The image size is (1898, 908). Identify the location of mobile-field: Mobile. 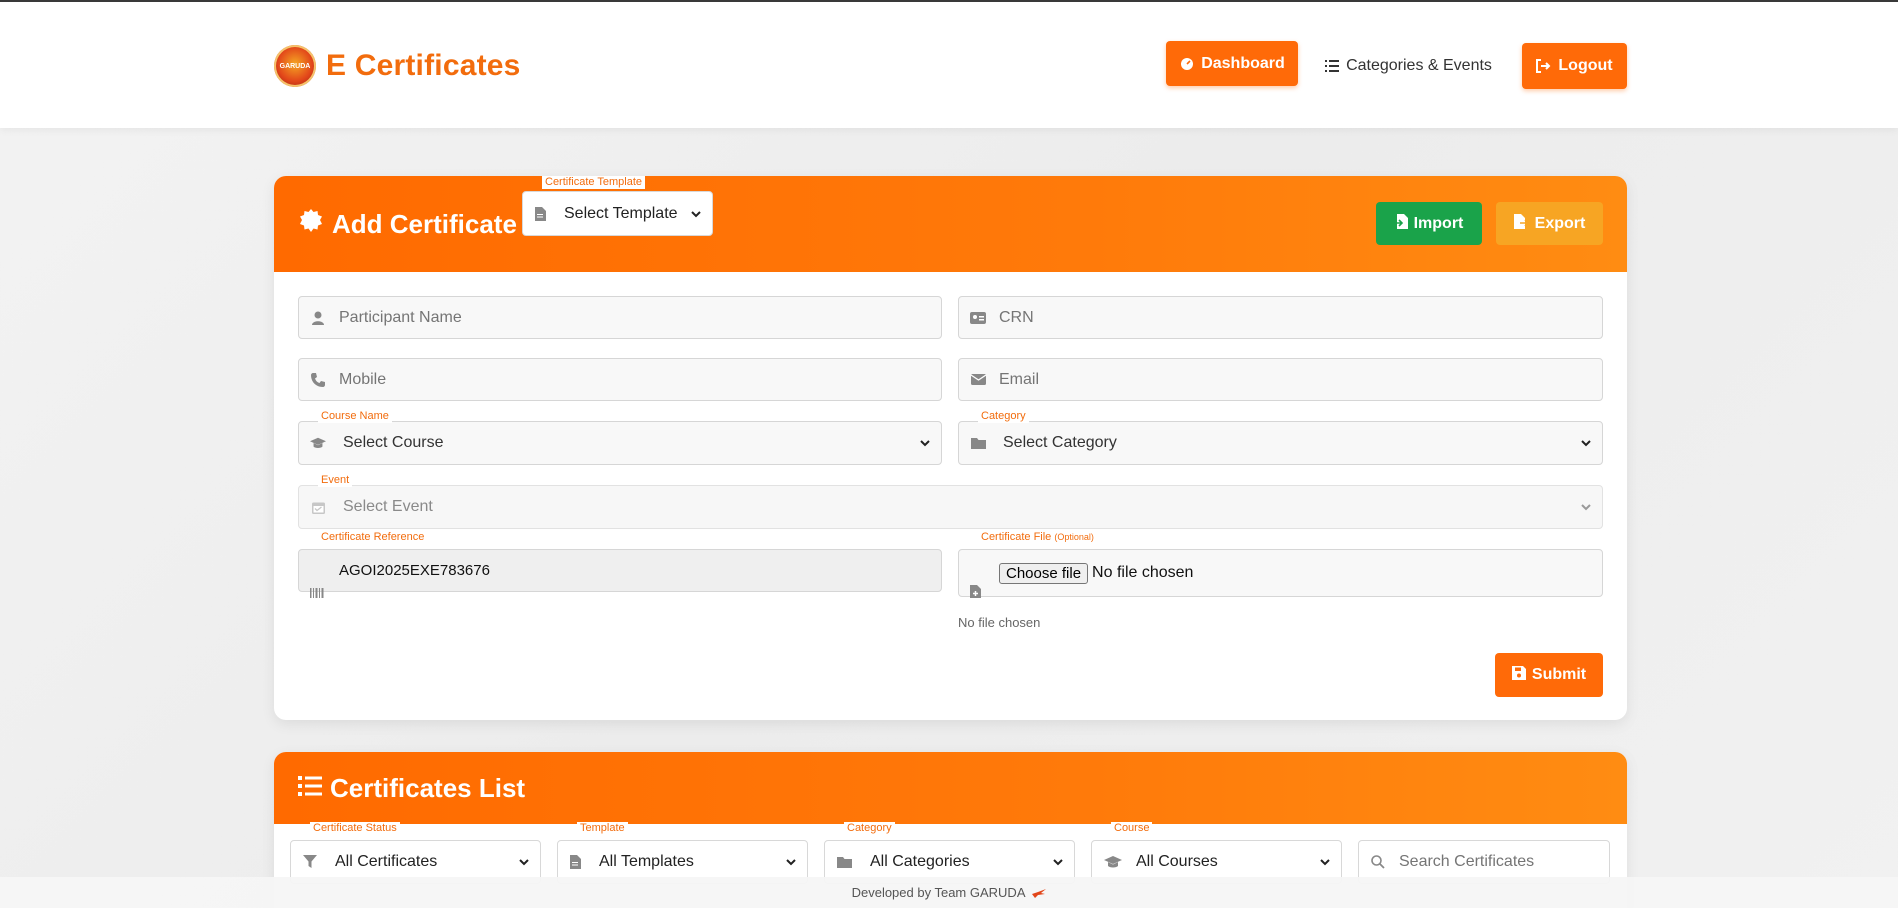
(620, 379).